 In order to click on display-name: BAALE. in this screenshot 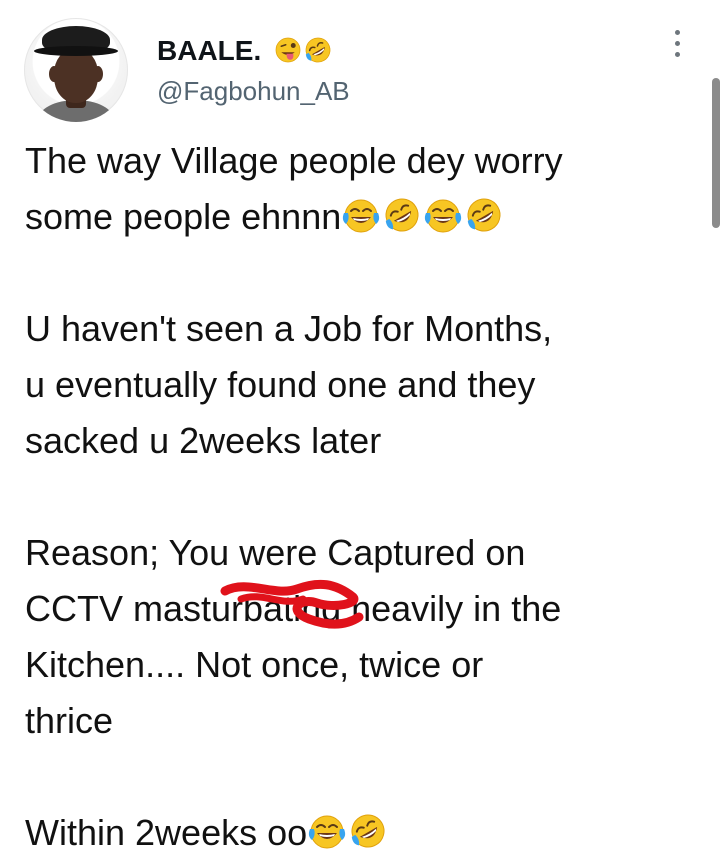, I will do `click(245, 51)`.